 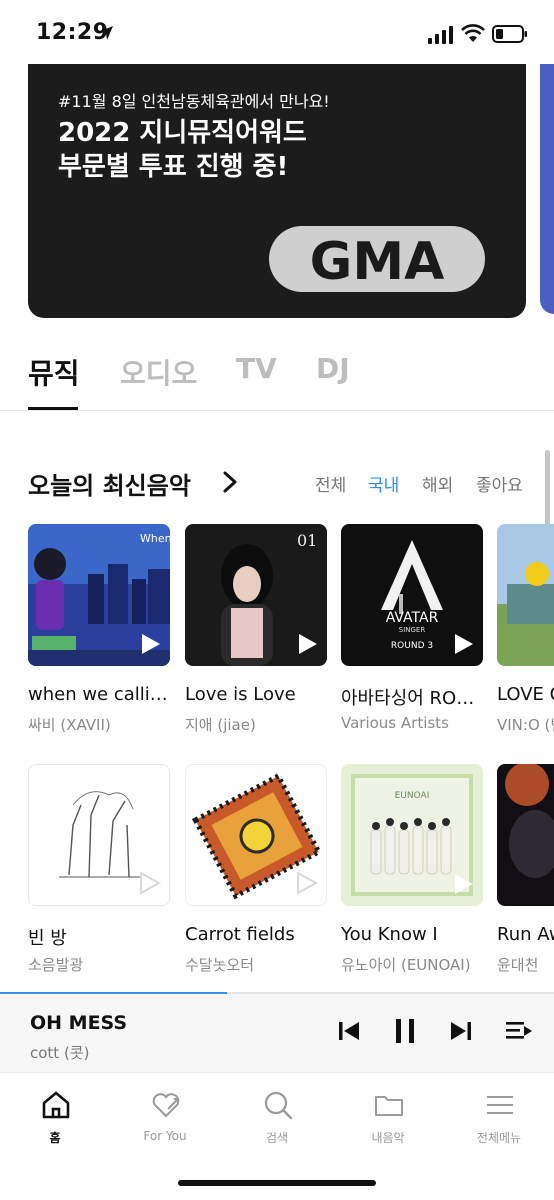 What do you see at coordinates (277, 410) in the screenshot?
I see `tabs-divider` at bounding box center [277, 410].